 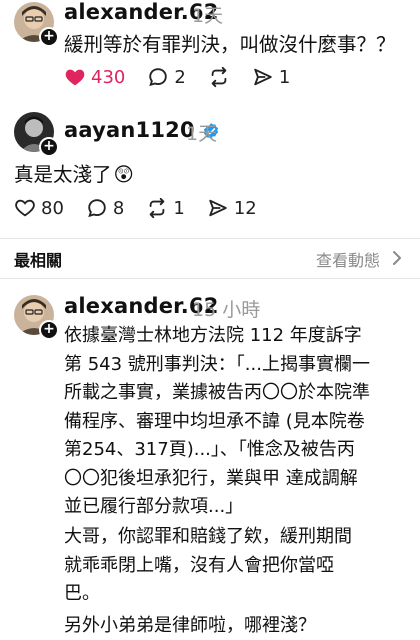 I want to click on share-button: 1, so click(x=271, y=77).